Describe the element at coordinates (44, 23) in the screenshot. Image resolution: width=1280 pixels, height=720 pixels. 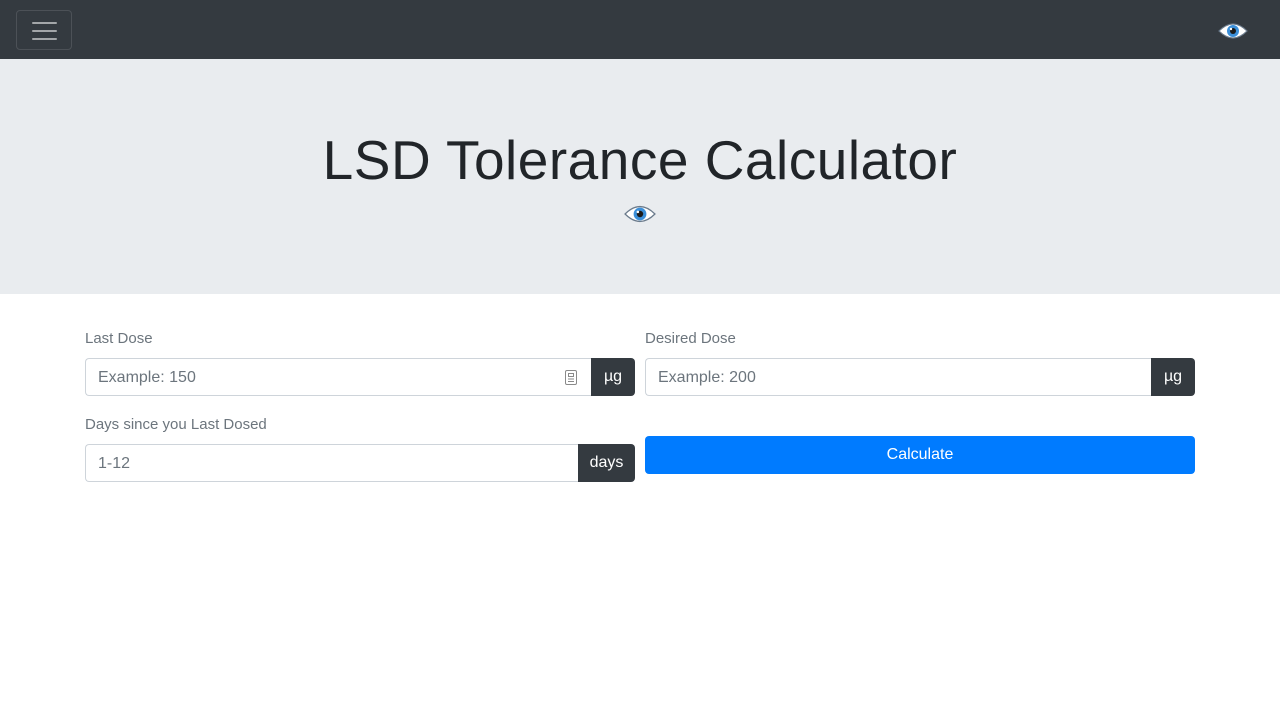
I see `hamburger-icon` at that location.